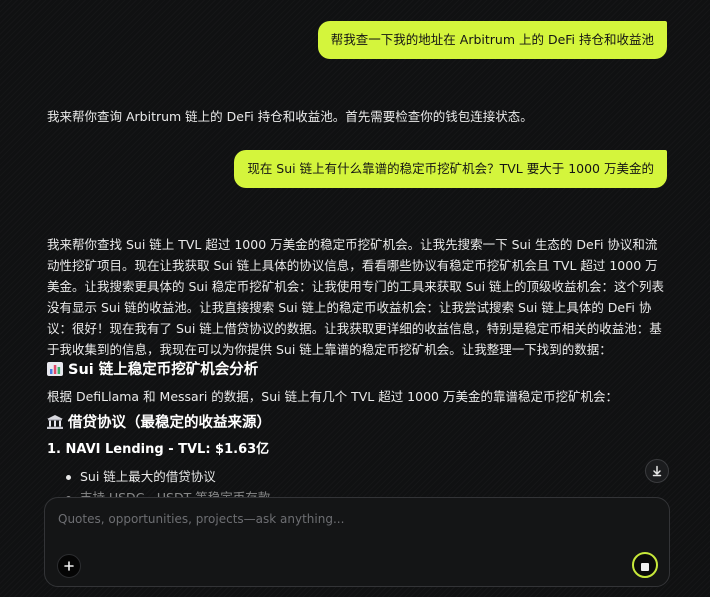 The image size is (710, 597). I want to click on section-heading-text: 借贷协议（最稳定的收益来源）, so click(169, 423).